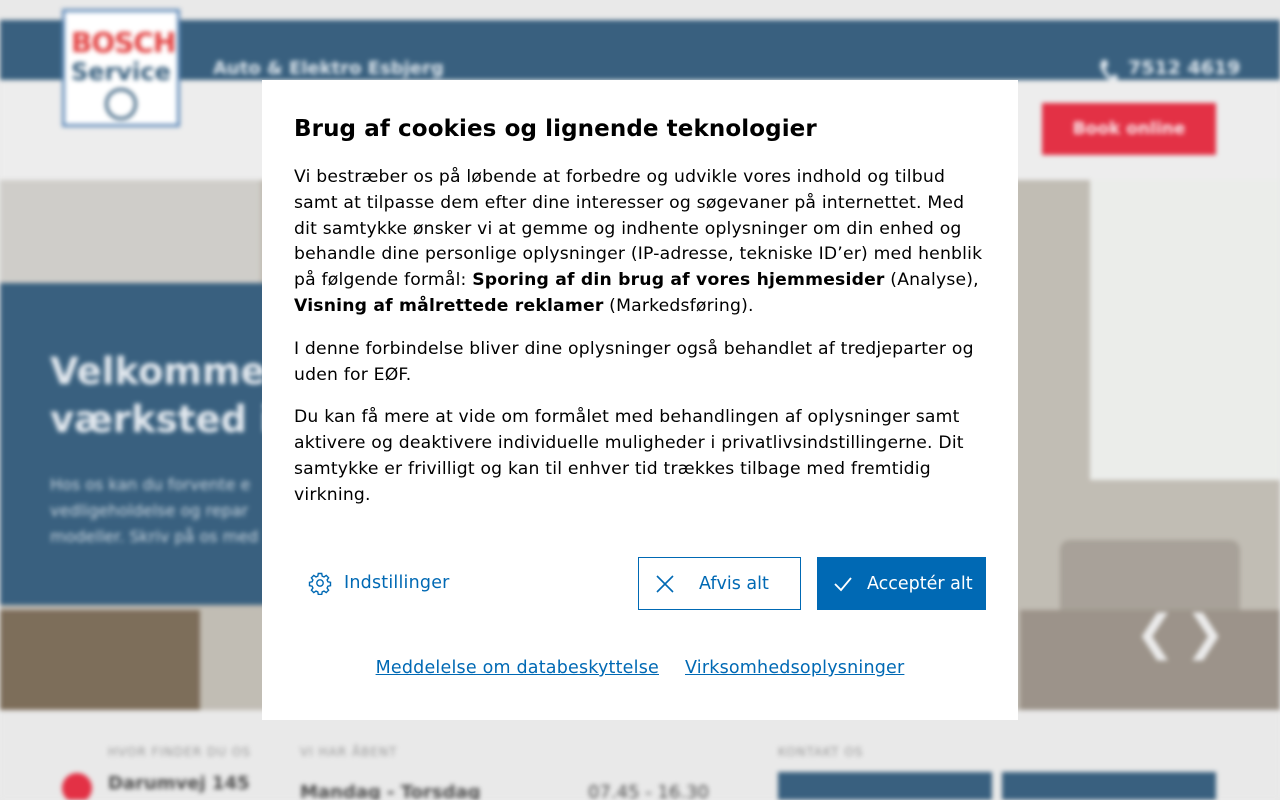  What do you see at coordinates (843, 583) in the screenshot?
I see `checkmark-icon` at bounding box center [843, 583].